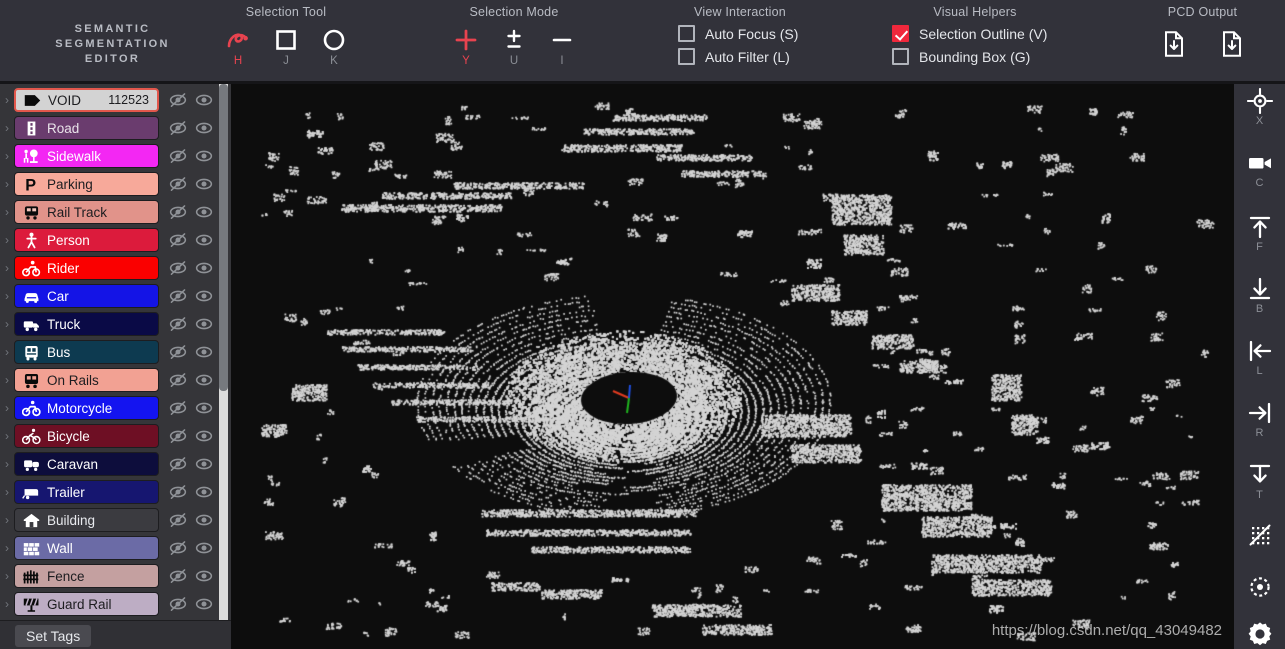 This screenshot has width=1285, height=649. Describe the element at coordinates (86, 212) in the screenshot. I see `class-chip: Rail Track` at that location.